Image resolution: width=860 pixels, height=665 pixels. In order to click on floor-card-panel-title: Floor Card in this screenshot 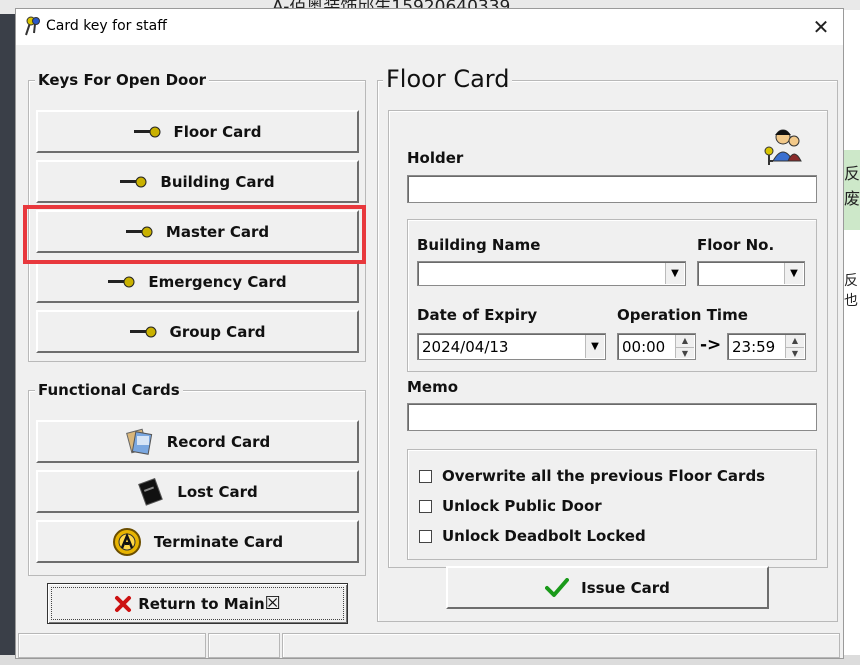, I will do `click(448, 79)`.